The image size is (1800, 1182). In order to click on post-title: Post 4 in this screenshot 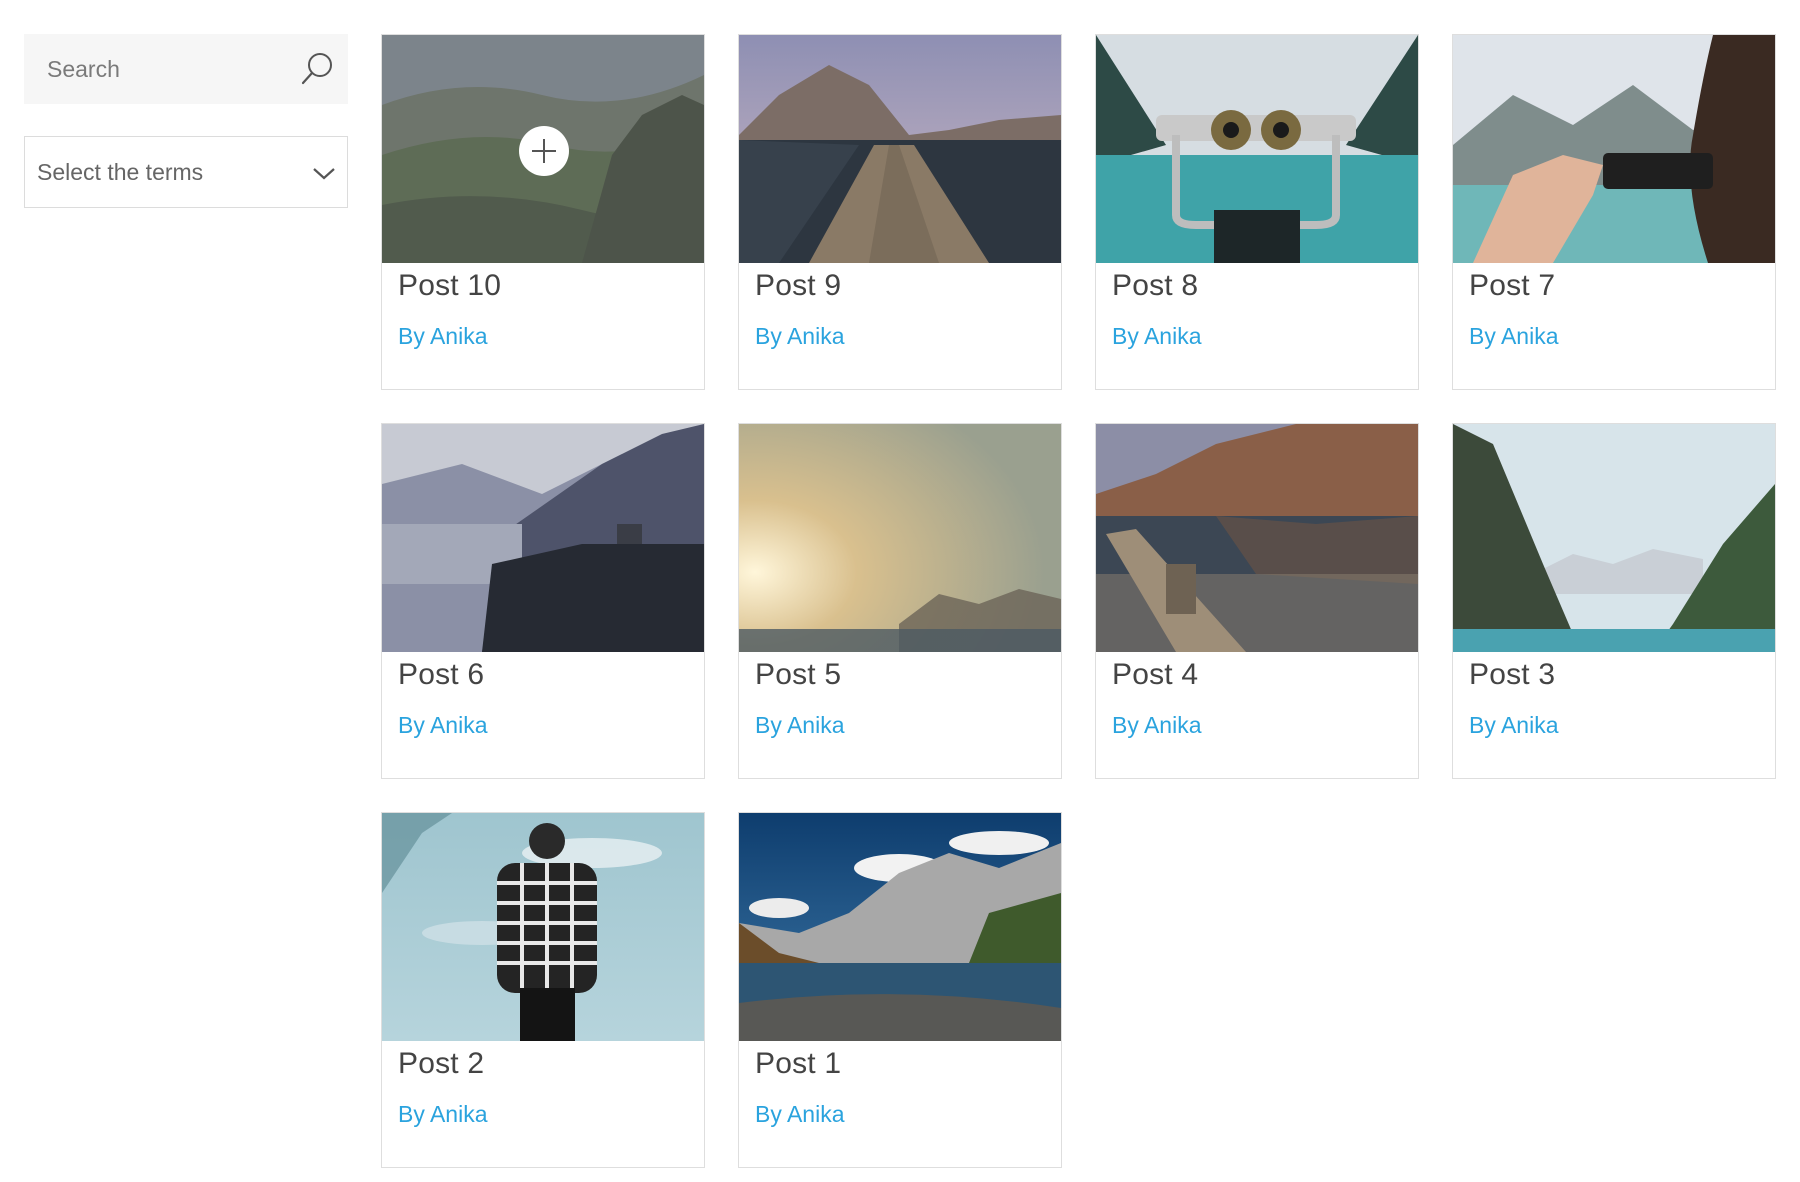, I will do `click(1155, 675)`.